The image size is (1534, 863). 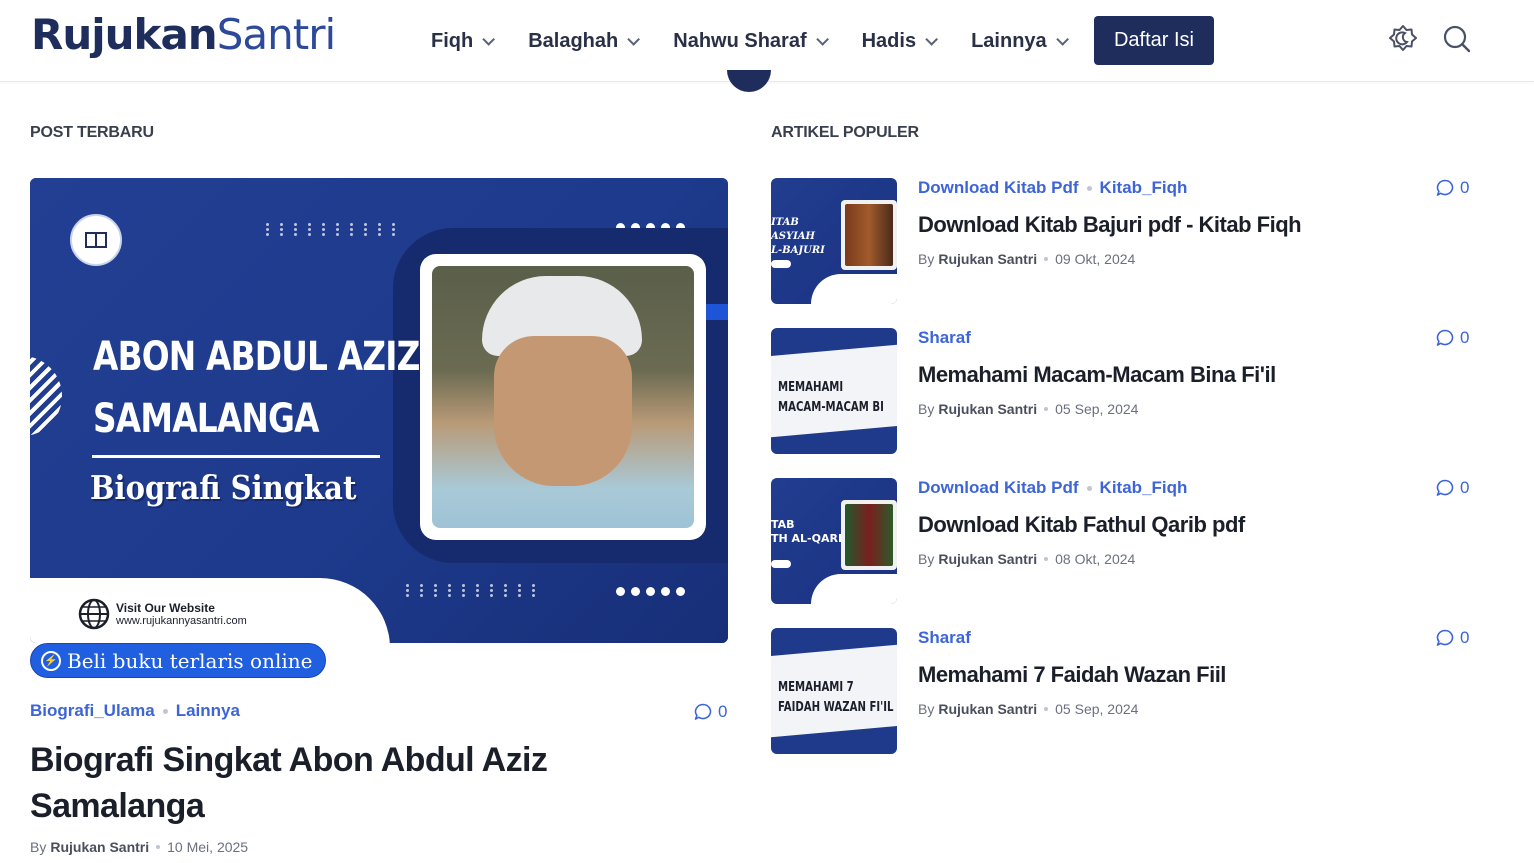 I want to click on popular-post-title: Download Kitab Fathul Qarib pdf, so click(x=1081, y=525).